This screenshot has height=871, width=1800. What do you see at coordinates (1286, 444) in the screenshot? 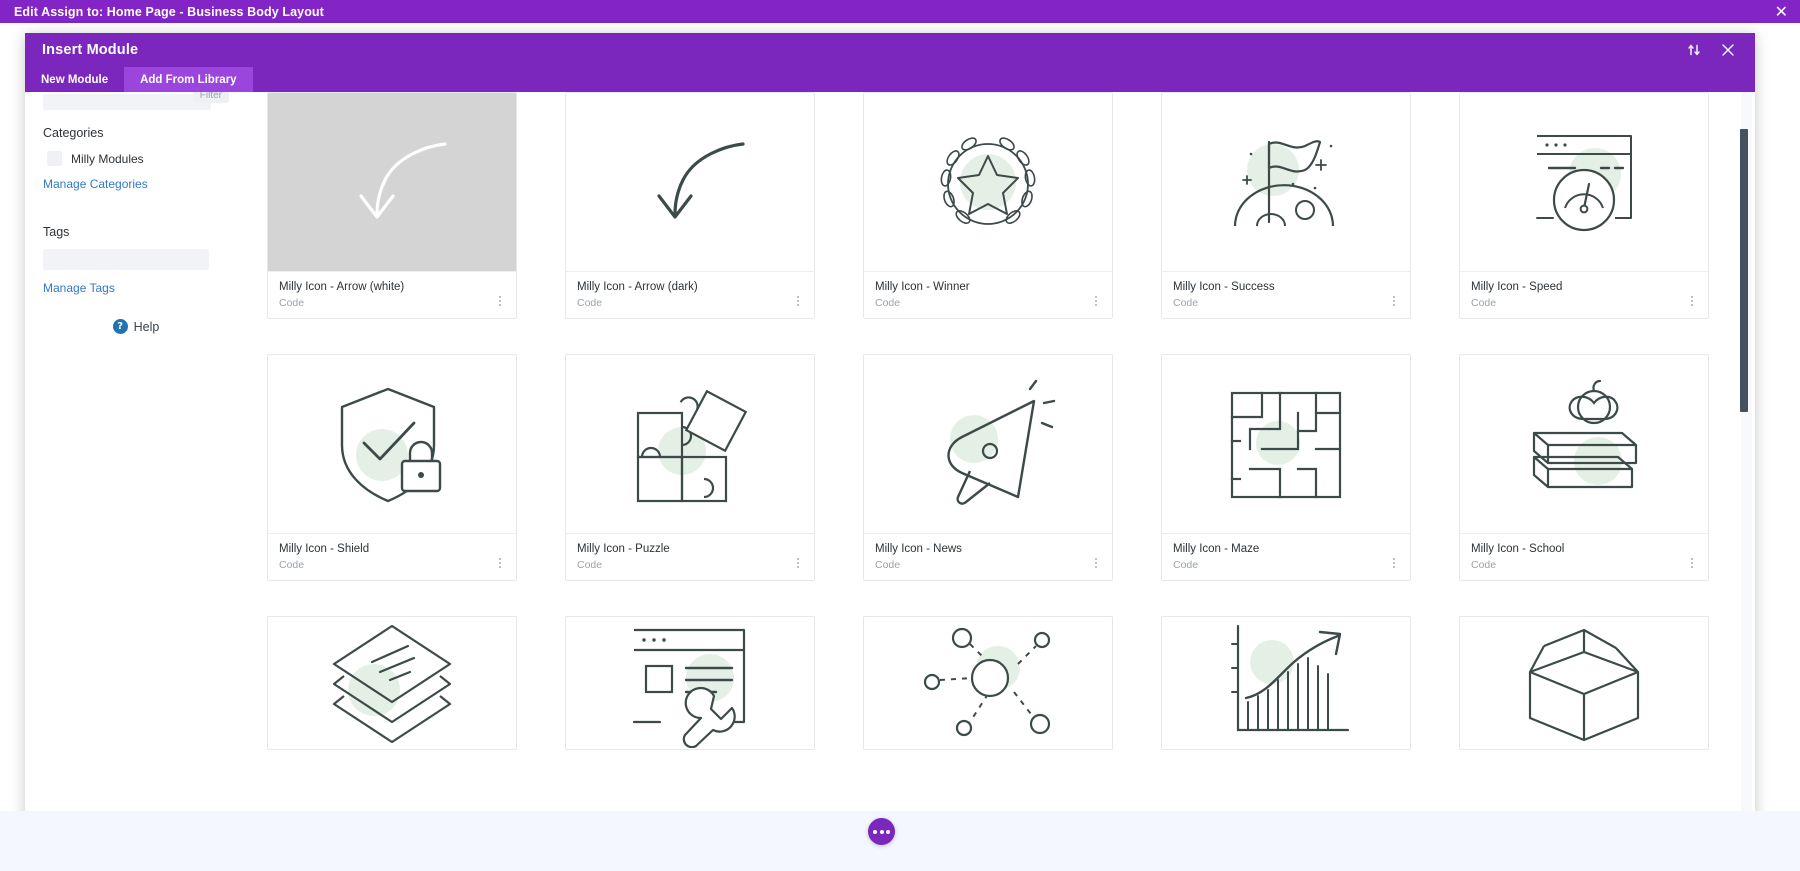
I see `maze-icon` at bounding box center [1286, 444].